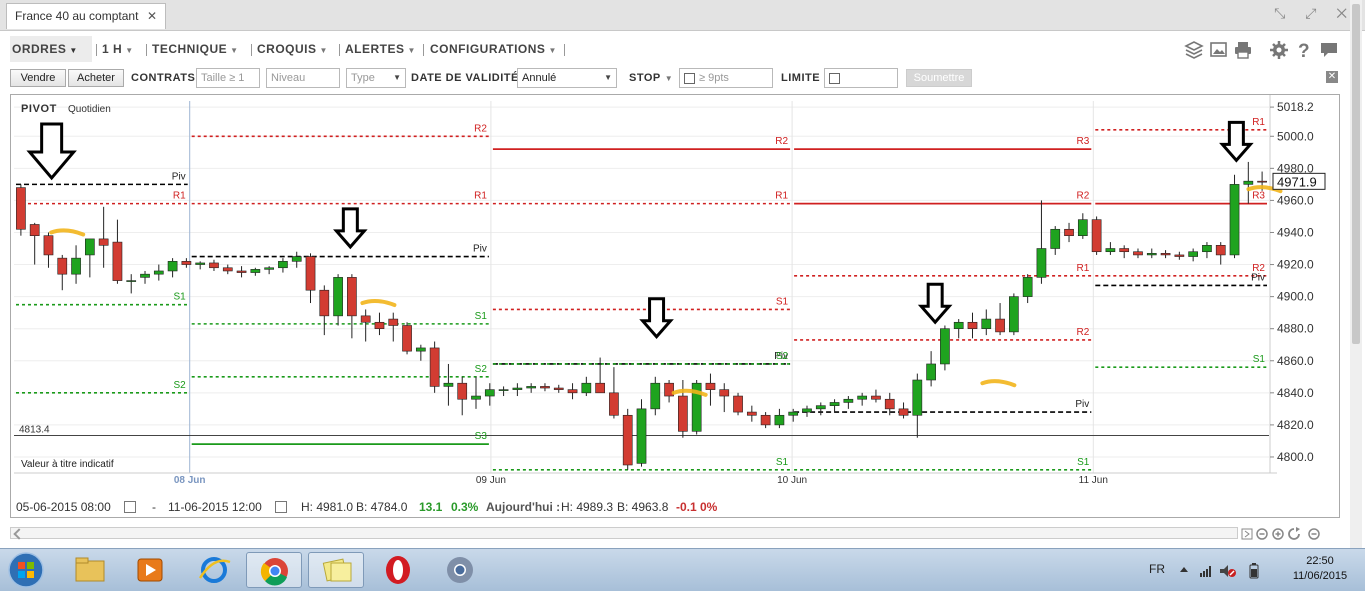  Describe the element at coordinates (1157, 569) in the screenshot. I see `language-indicator: FR` at that location.